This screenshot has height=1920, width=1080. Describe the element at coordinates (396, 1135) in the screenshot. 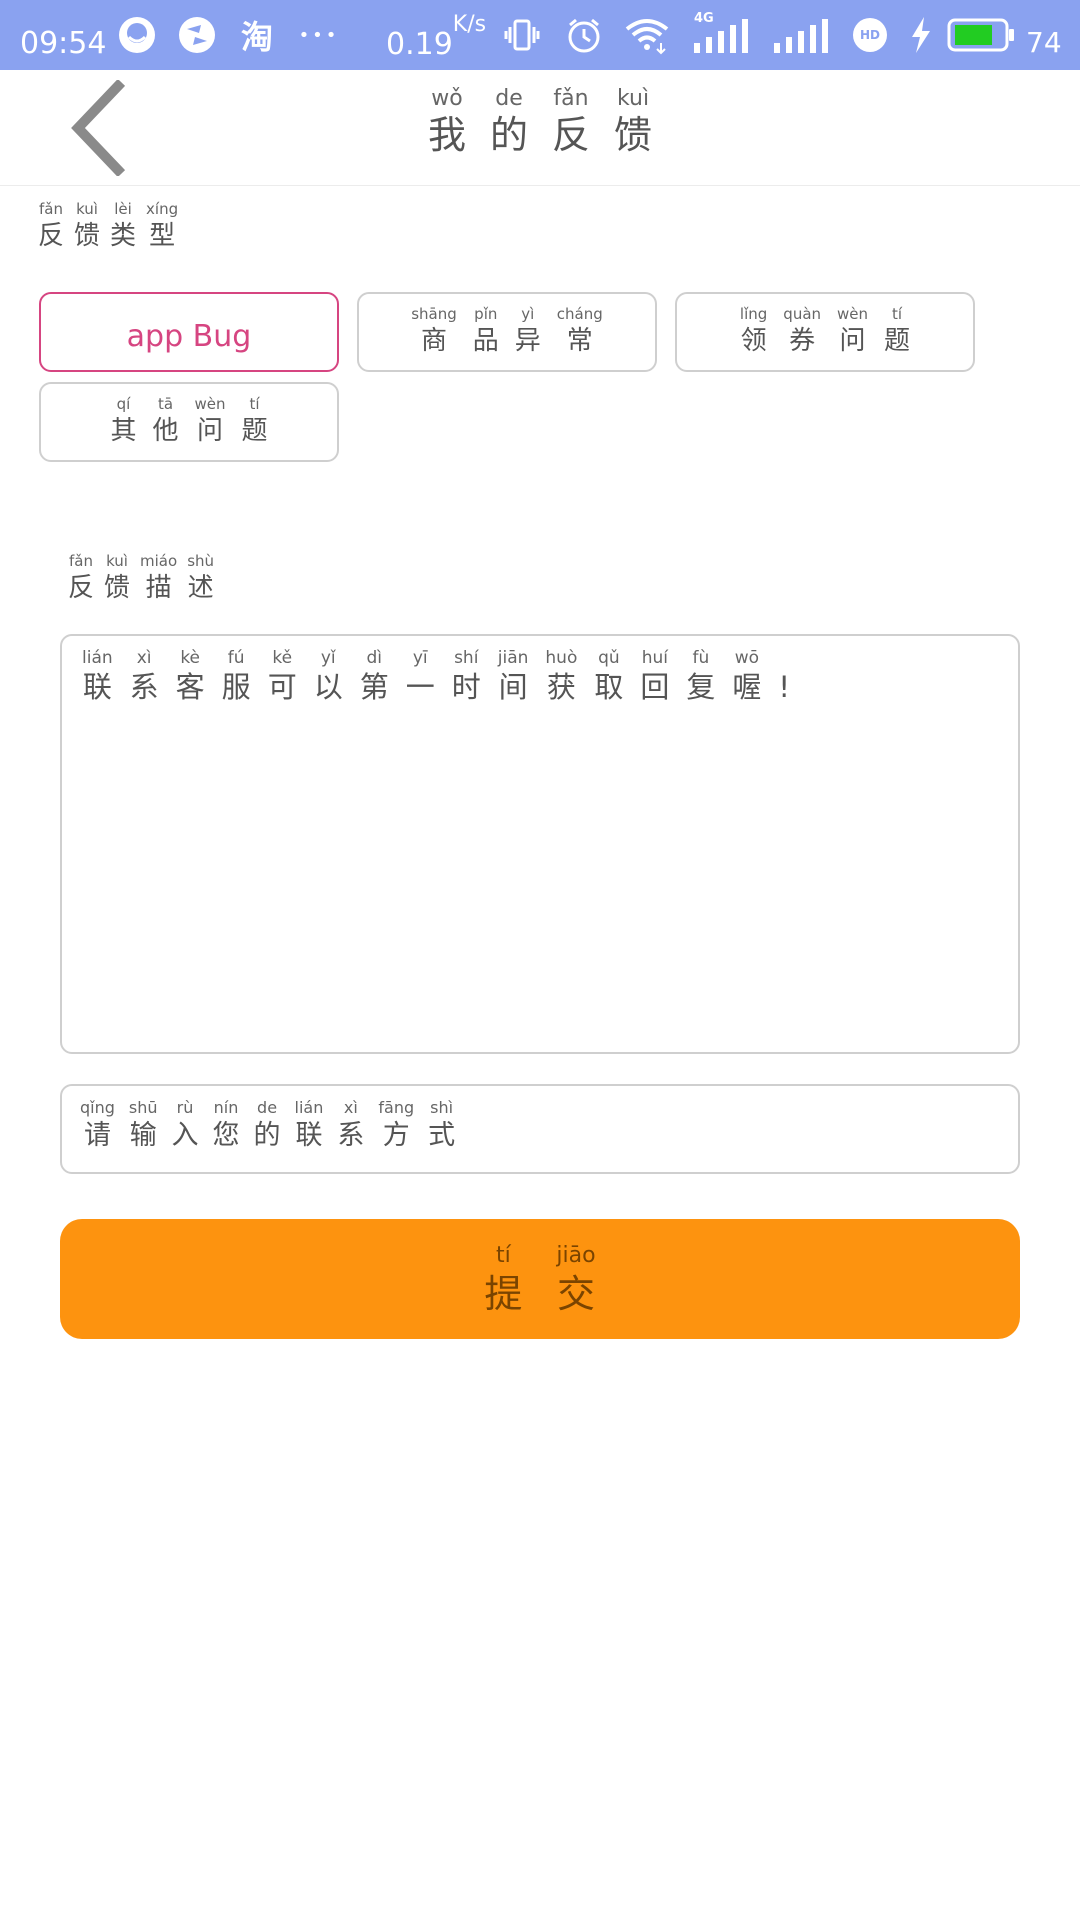

I see `hanzi: 方` at that location.